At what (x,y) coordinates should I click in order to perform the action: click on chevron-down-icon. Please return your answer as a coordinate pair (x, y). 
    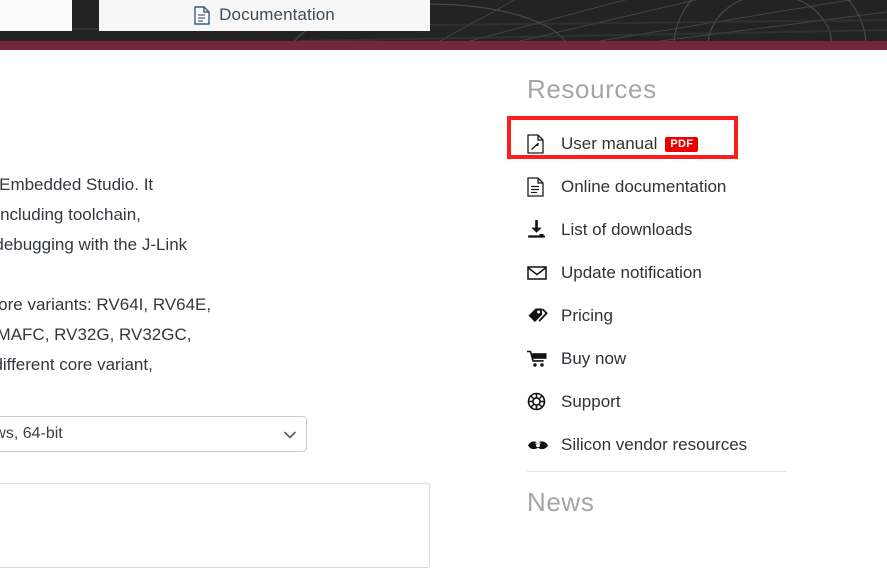
    Looking at the image, I should click on (290, 434).